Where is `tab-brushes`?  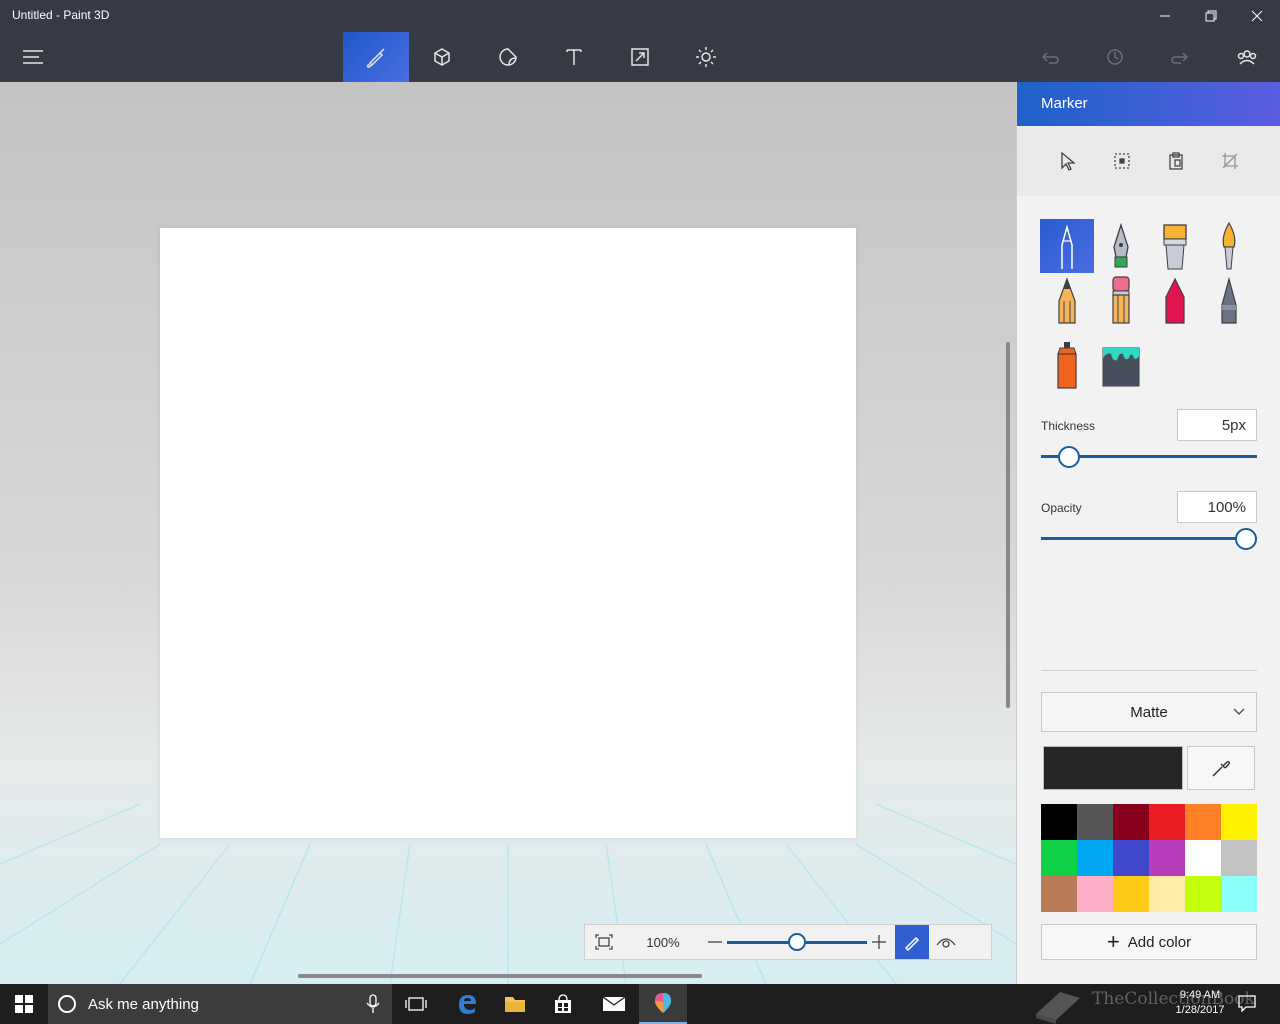
tab-brushes is located at coordinates (376, 57).